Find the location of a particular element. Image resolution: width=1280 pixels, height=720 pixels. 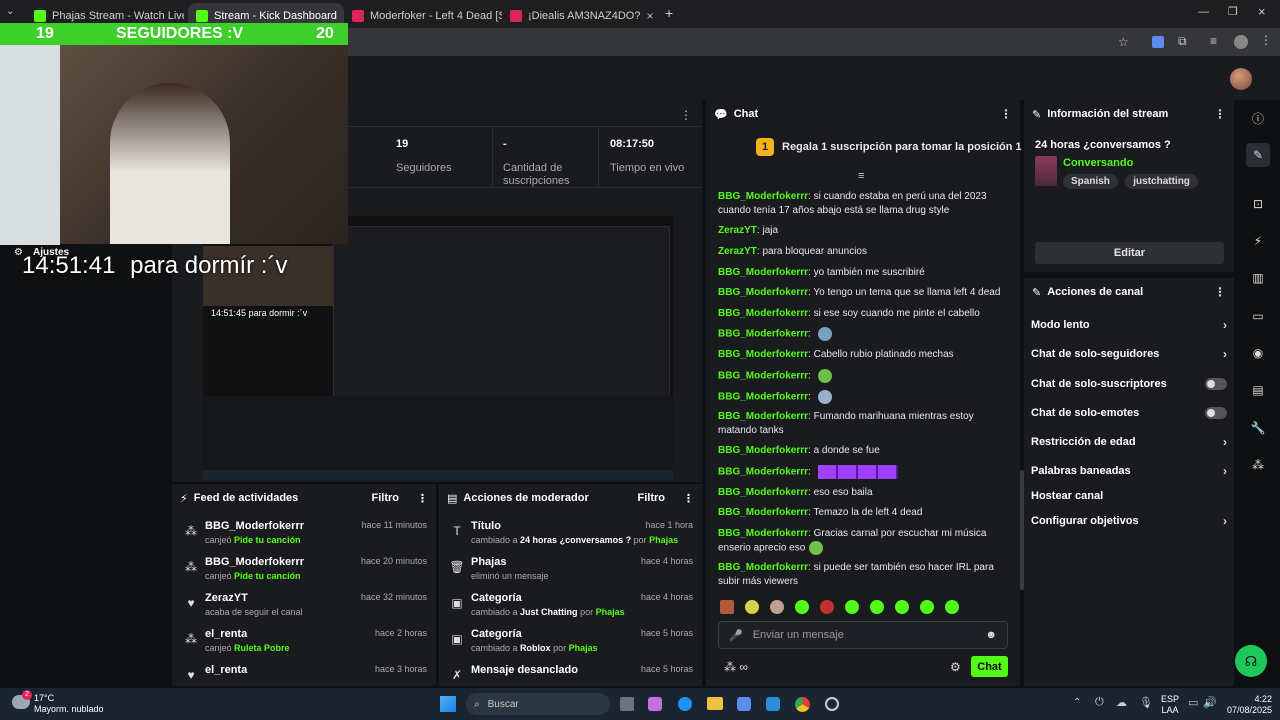

edit-icon: ✎ is located at coordinates (1258, 155).